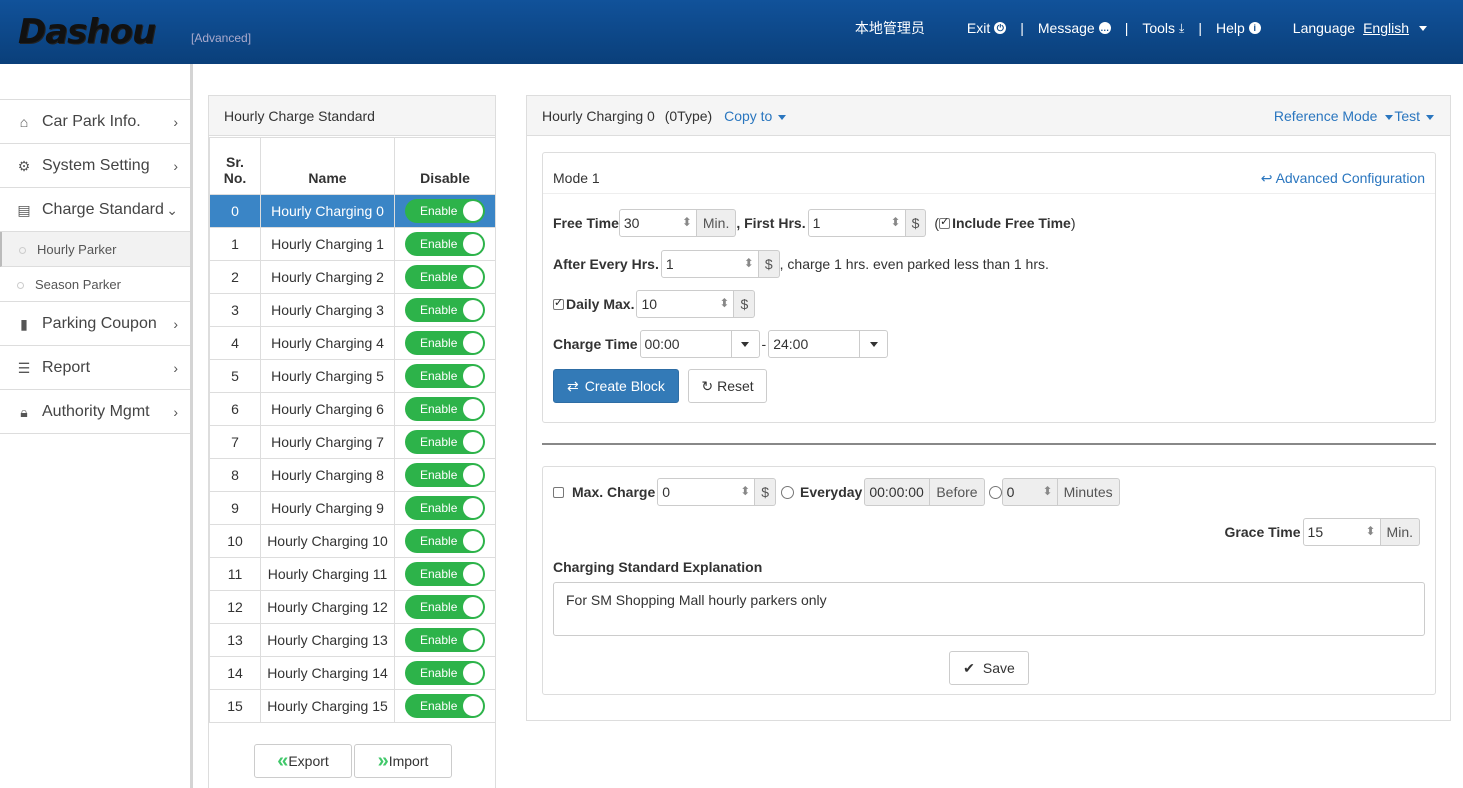 This screenshot has width=1463, height=788. What do you see at coordinates (657, 223) in the screenshot?
I see `free-time-input: 30` at bounding box center [657, 223].